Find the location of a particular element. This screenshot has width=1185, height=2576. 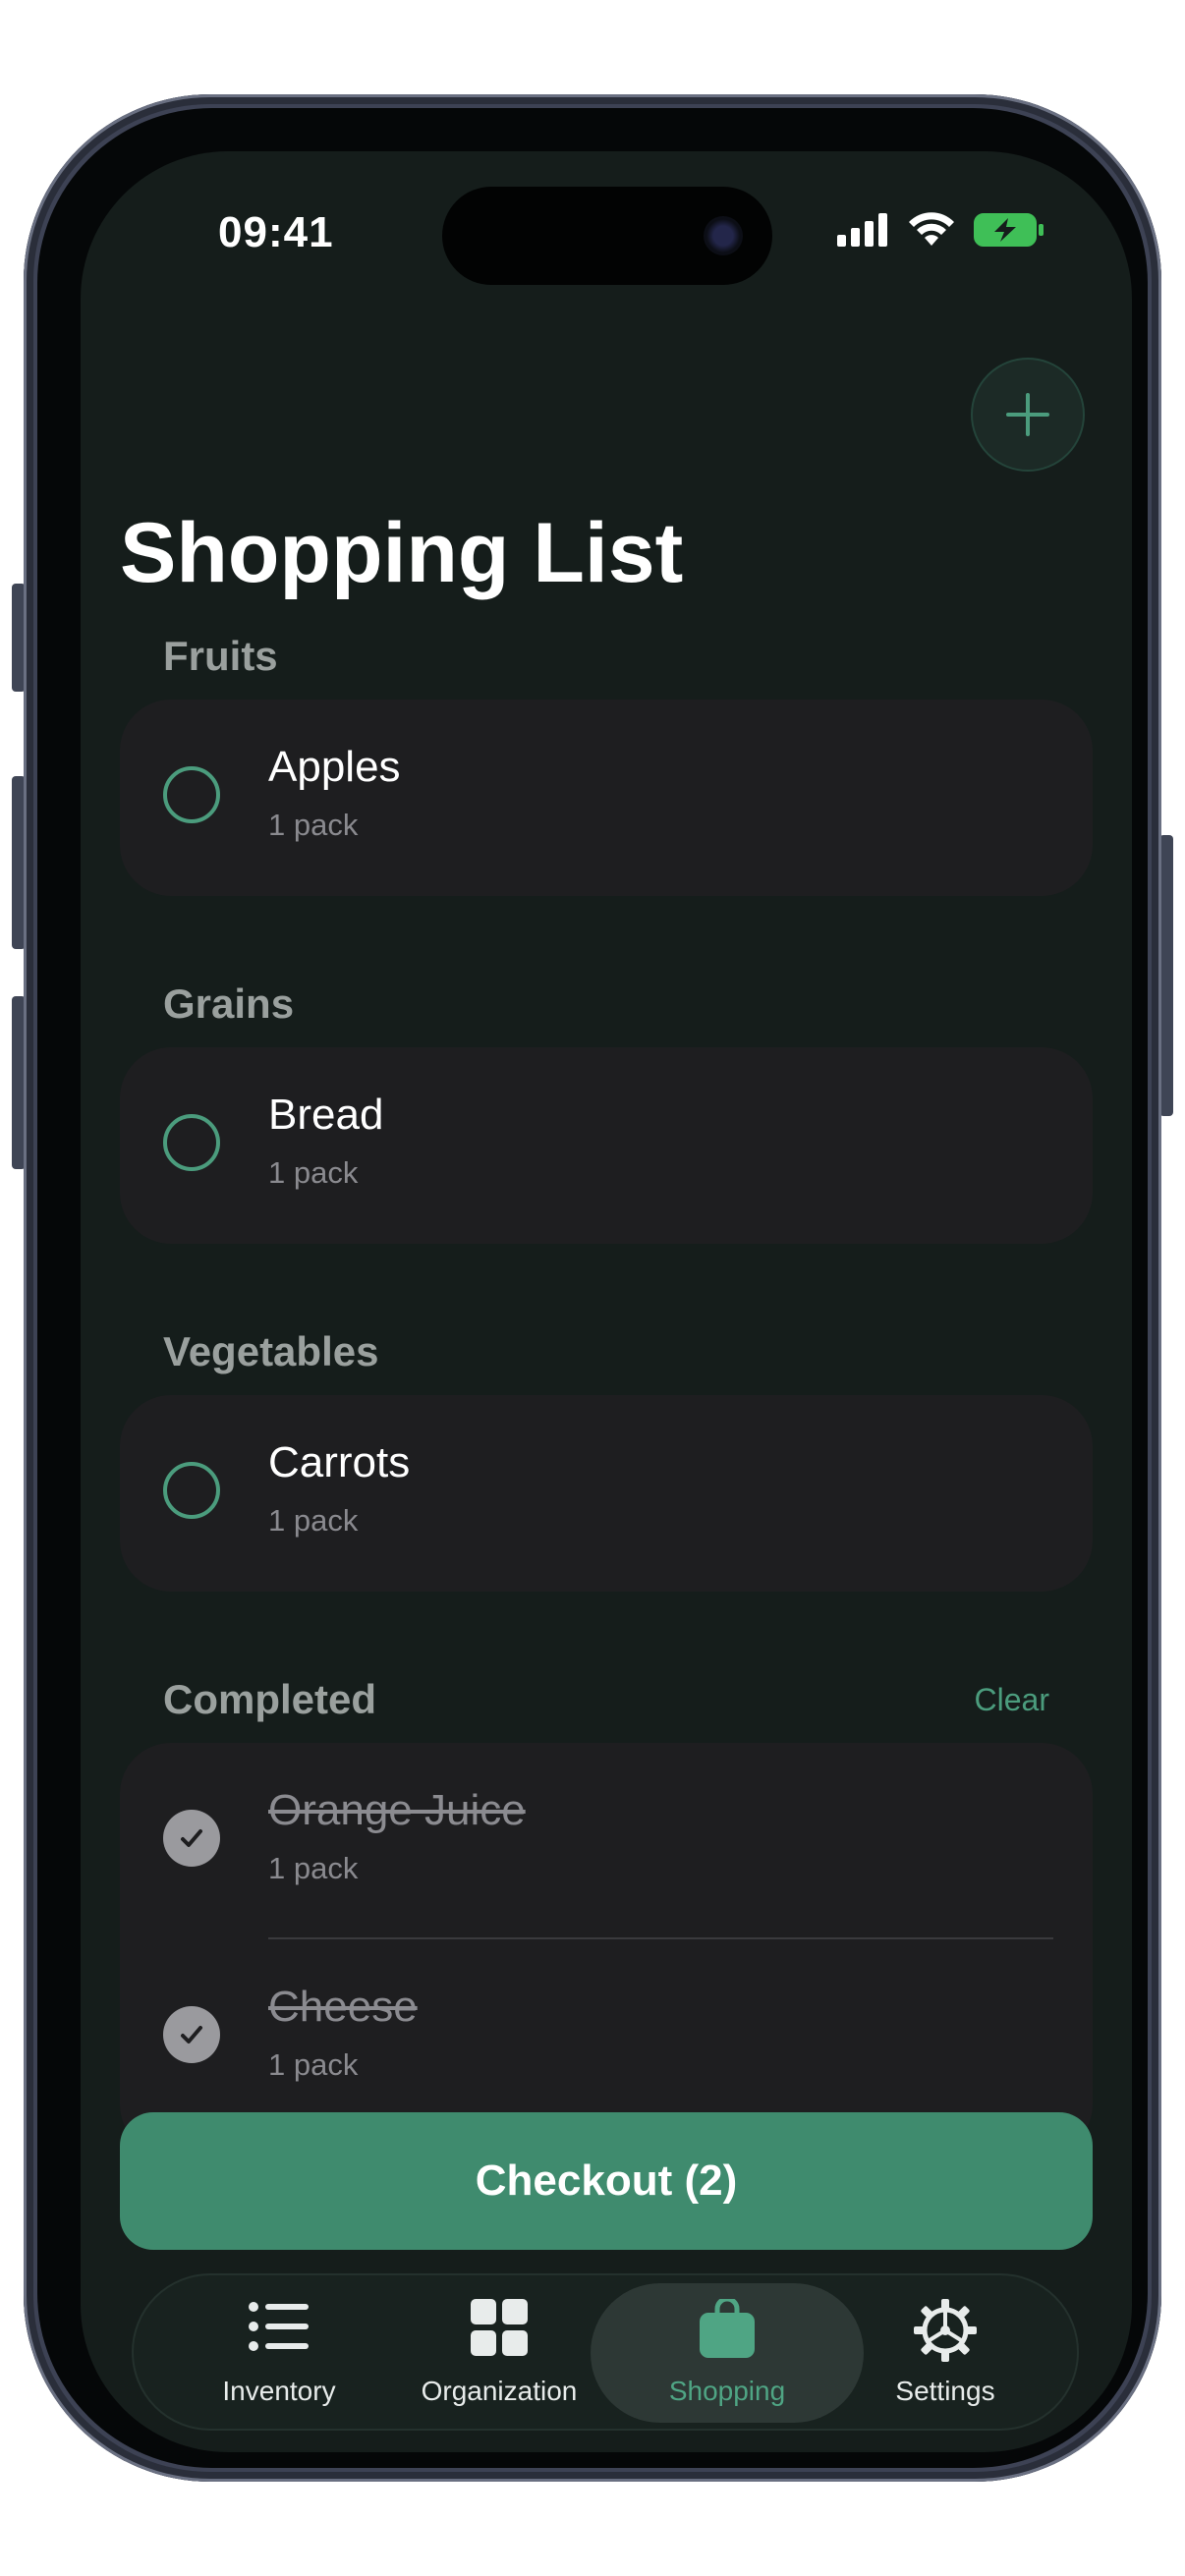

section-card-fruits: Apples 1 pack is located at coordinates (606, 798).